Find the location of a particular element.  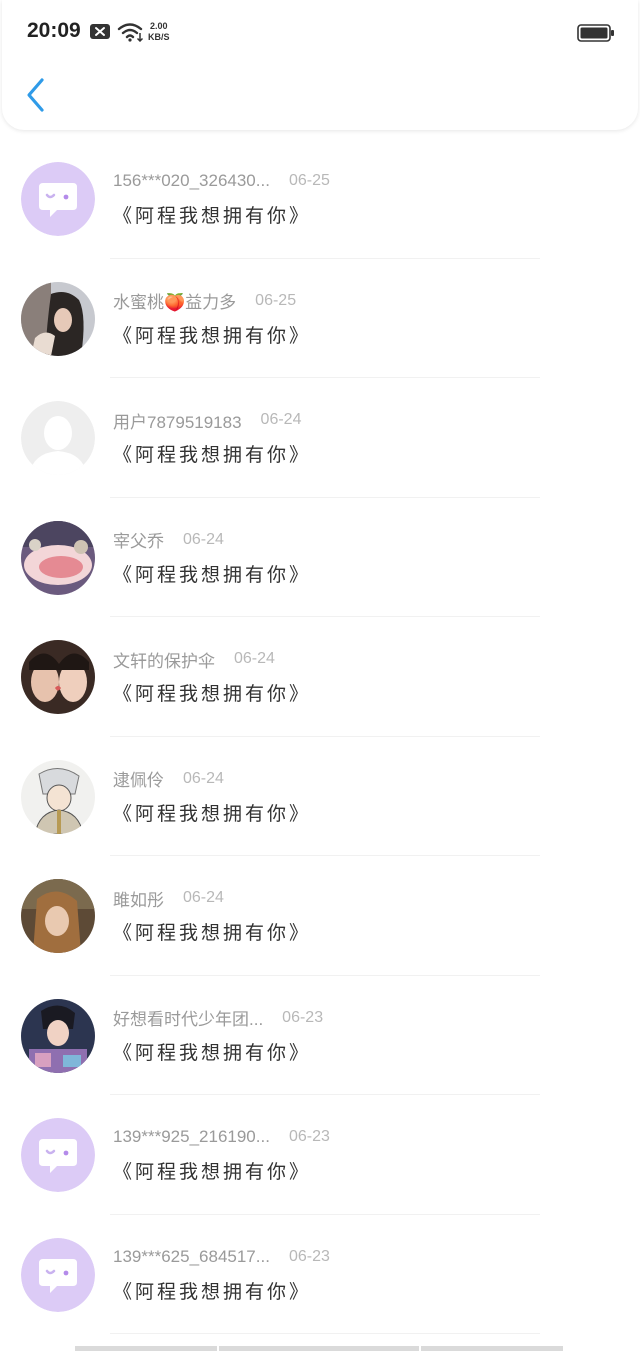

name-line: 好想看时代少年团... 06-23 is located at coordinates (218, 1018).